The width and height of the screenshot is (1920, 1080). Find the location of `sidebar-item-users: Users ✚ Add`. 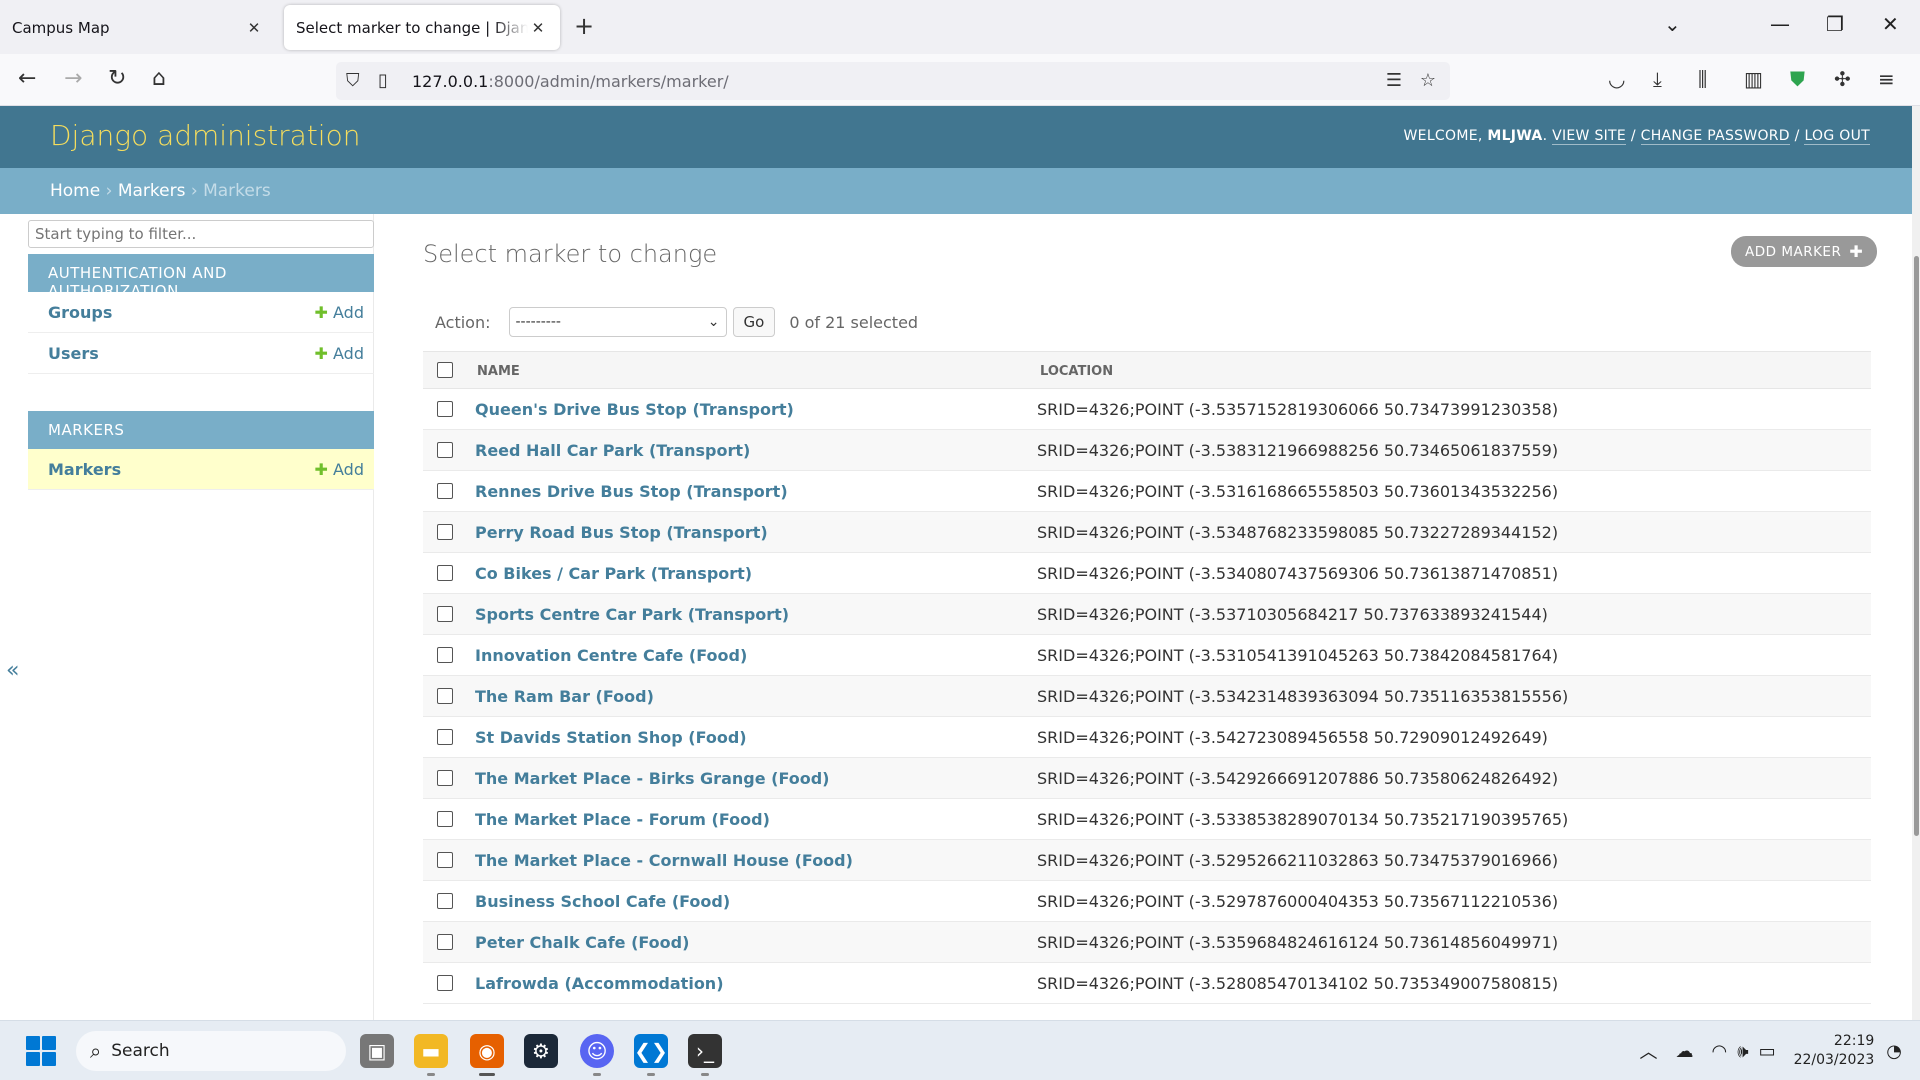

sidebar-item-users: Users ✚ Add is located at coordinates (201, 353).